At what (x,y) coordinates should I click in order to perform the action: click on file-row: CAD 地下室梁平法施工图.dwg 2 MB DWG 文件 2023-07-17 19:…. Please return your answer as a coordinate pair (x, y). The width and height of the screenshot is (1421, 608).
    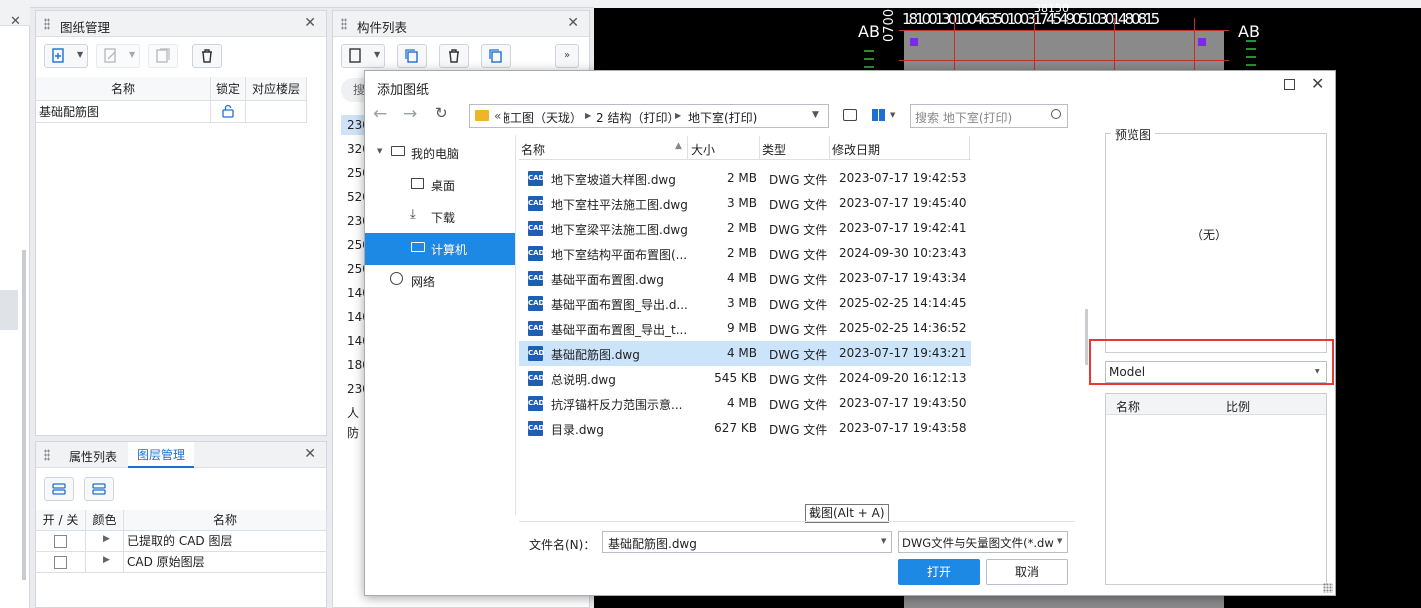
    Looking at the image, I should click on (745, 228).